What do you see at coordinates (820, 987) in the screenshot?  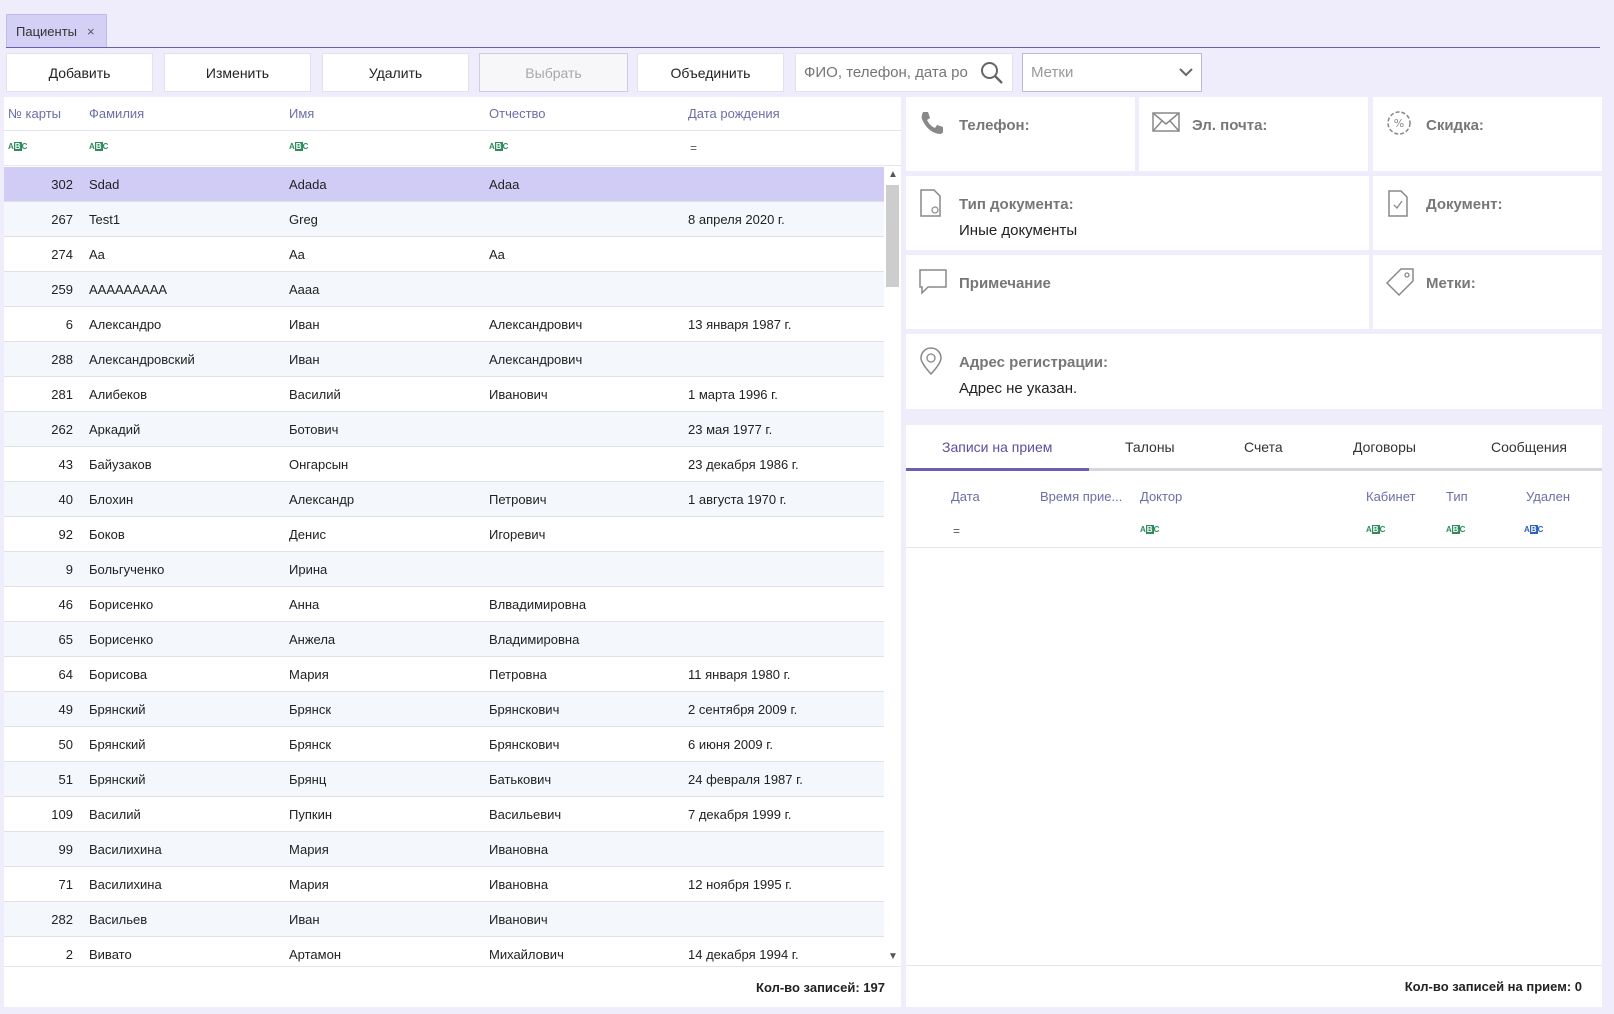 I see `records-count: Кол-во записей: 197` at bounding box center [820, 987].